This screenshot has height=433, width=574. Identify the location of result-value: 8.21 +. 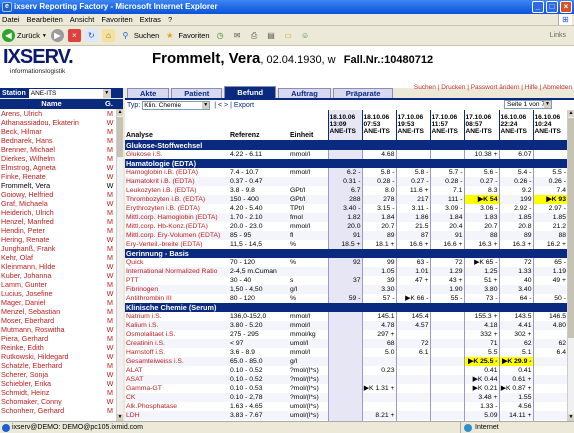
(378, 415).